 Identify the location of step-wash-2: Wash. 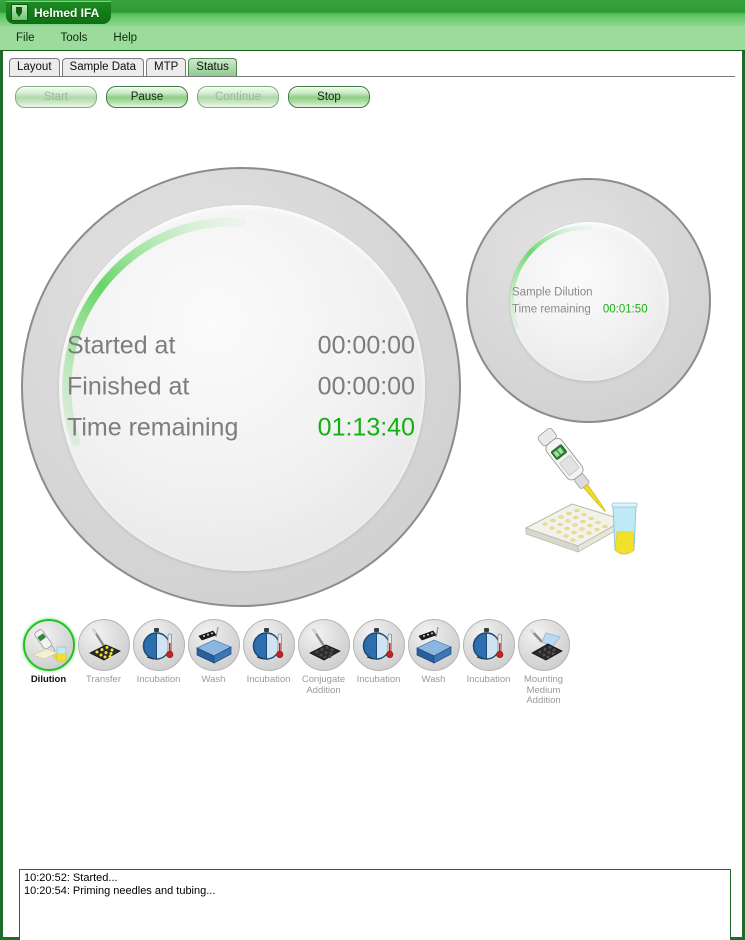
(433, 663).